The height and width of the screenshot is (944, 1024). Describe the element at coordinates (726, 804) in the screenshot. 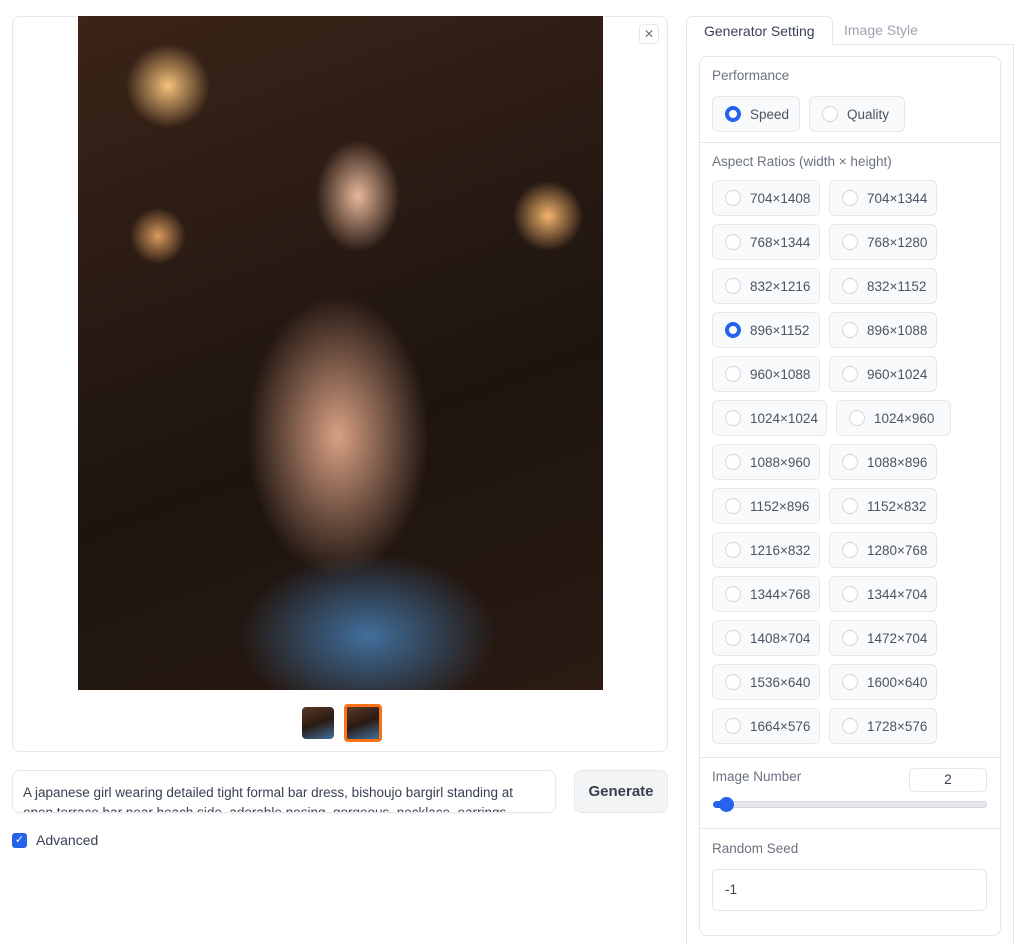

I see `slider-handle` at that location.